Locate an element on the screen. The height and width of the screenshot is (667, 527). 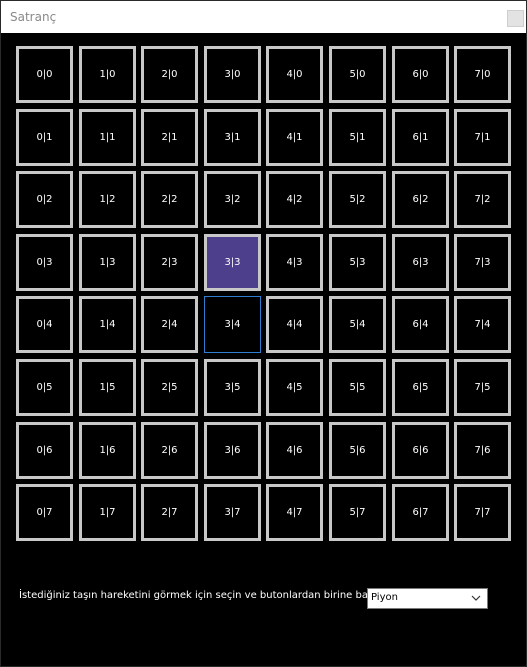
board-cell: 7|0 is located at coordinates (482, 74).